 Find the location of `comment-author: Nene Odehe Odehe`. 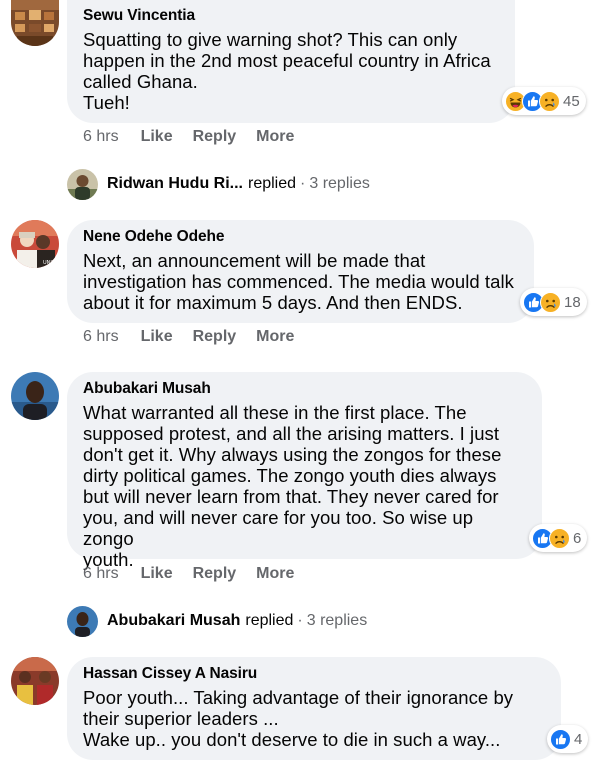

comment-author: Nene Odehe Odehe is located at coordinates (300, 237).